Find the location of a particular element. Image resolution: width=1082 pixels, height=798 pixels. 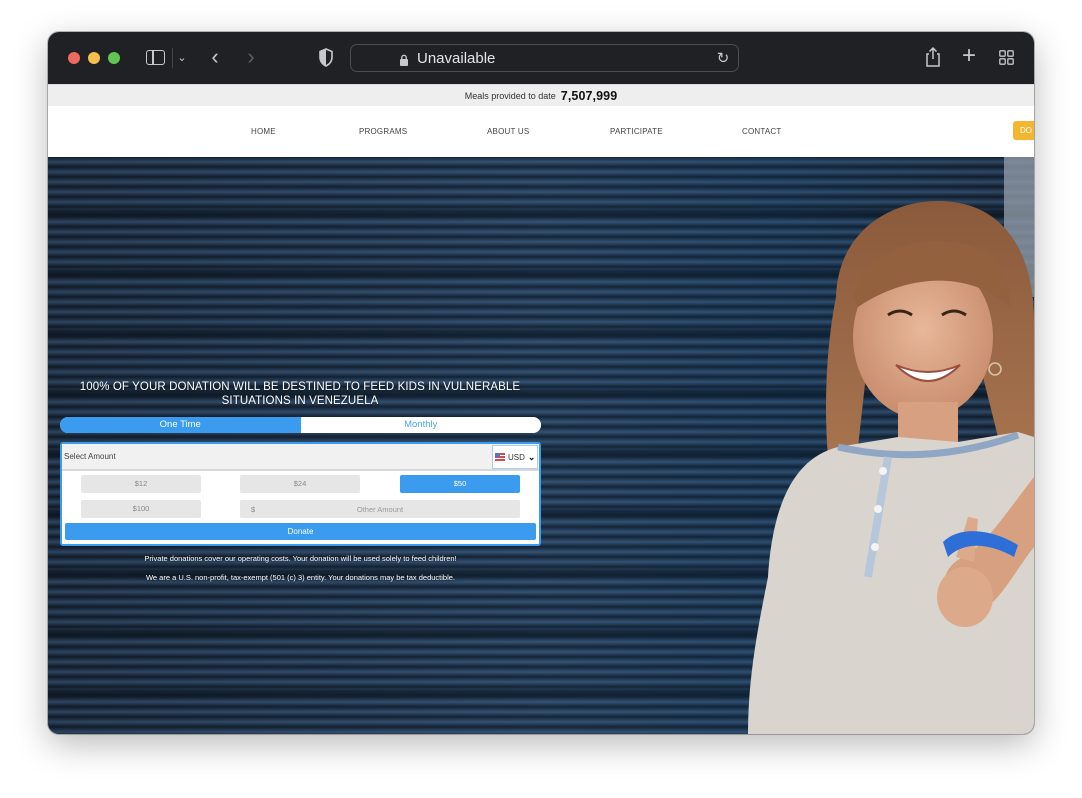

sidebar-icon is located at coordinates (155, 57).